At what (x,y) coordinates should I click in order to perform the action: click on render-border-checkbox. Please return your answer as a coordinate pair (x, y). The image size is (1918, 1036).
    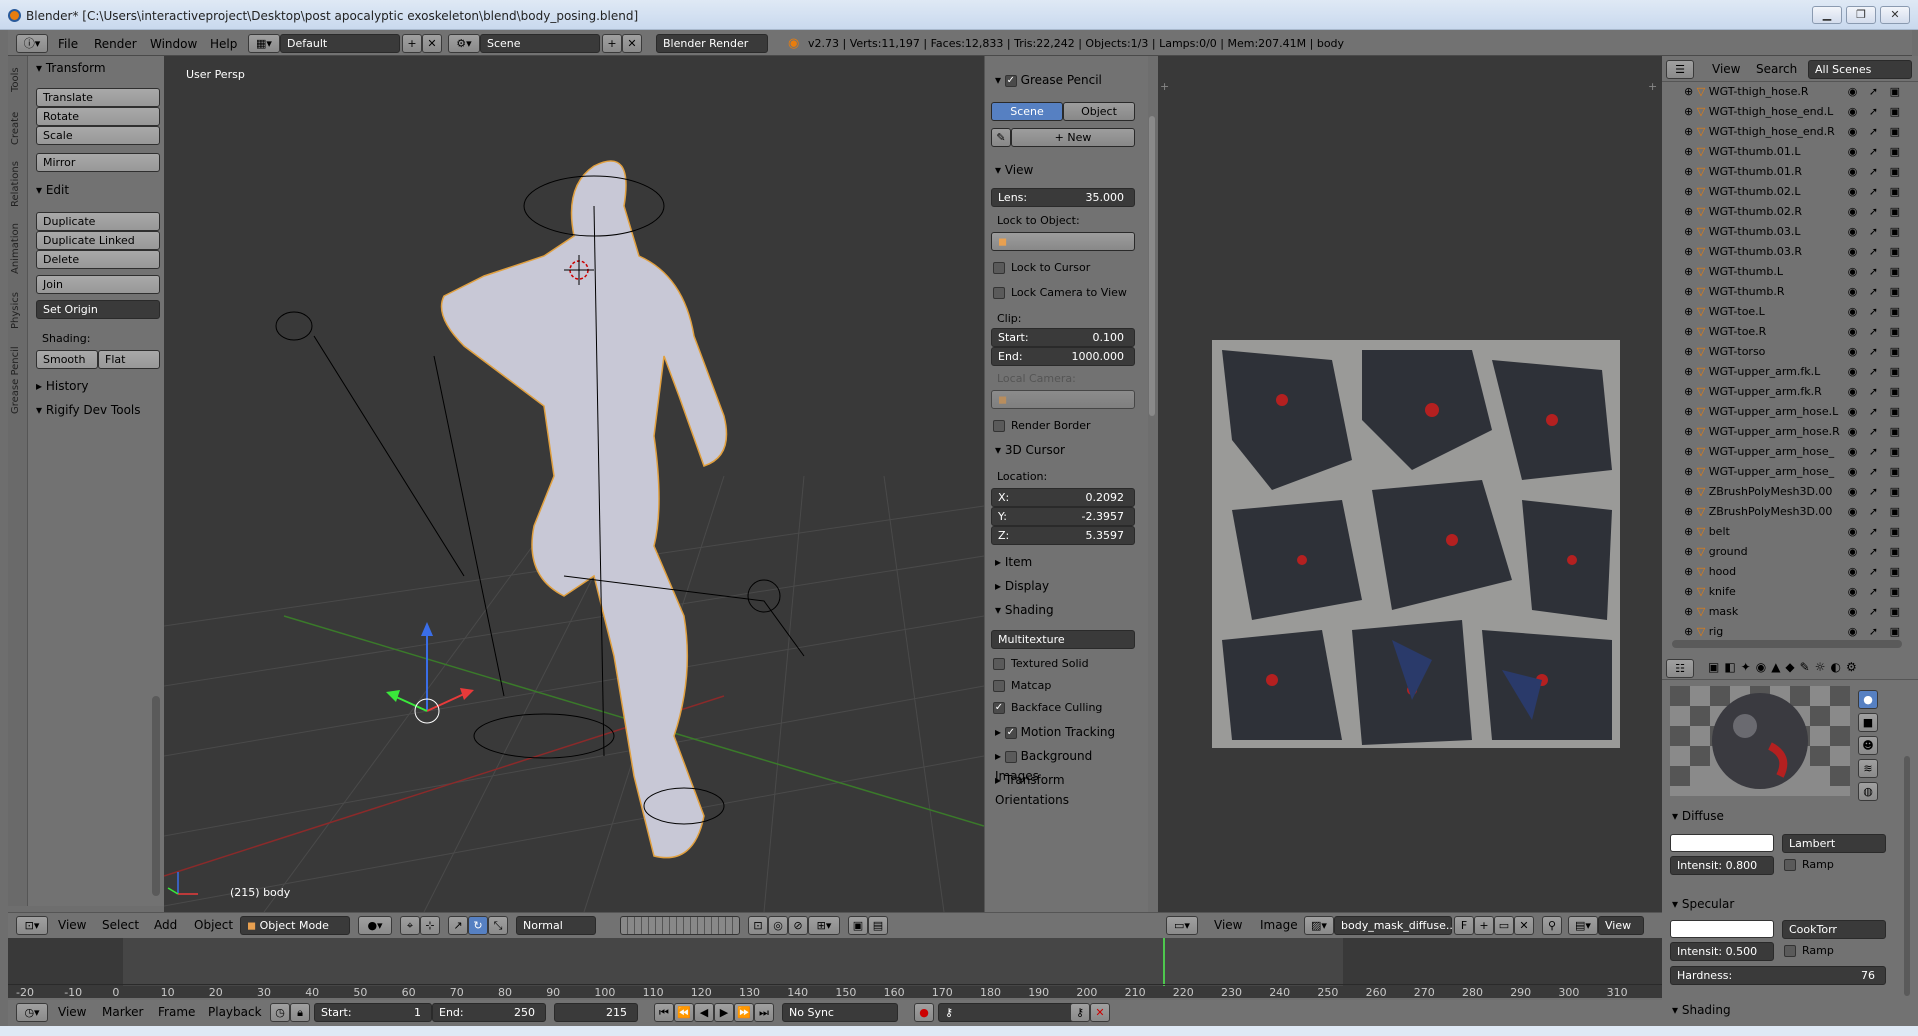
    Looking at the image, I should click on (999, 426).